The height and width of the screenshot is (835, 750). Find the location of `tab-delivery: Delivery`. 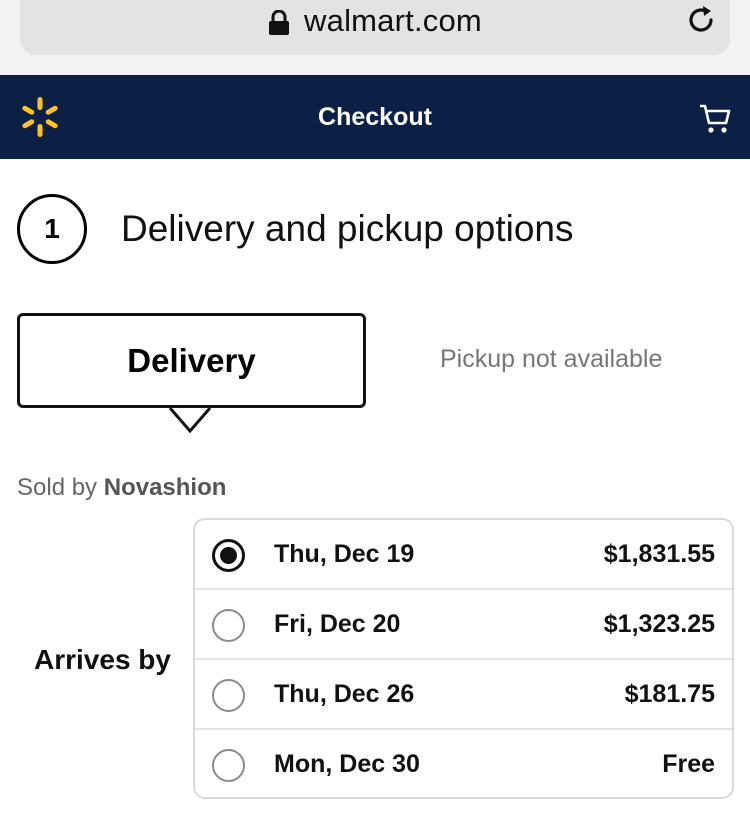

tab-delivery: Delivery is located at coordinates (191, 360).